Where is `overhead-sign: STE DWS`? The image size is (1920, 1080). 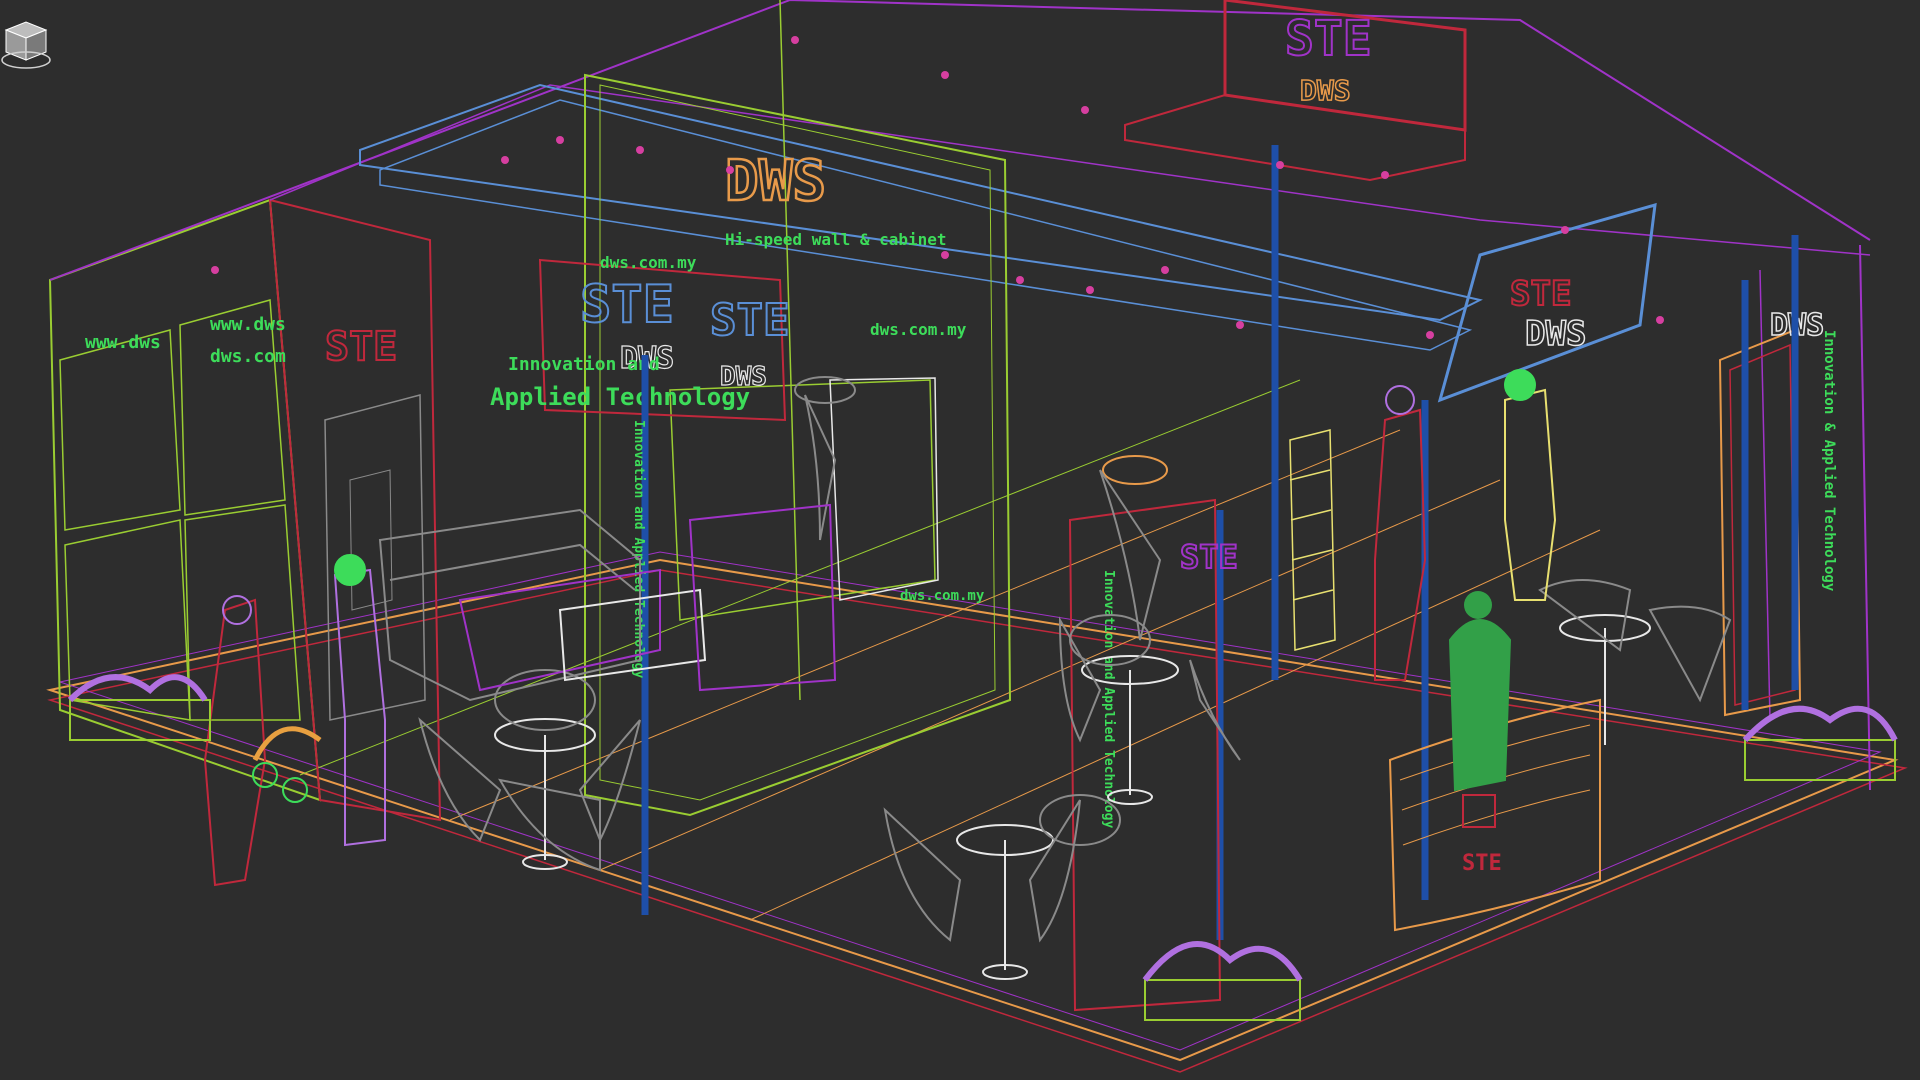
overhead-sign: STE DWS is located at coordinates (1547, 302).